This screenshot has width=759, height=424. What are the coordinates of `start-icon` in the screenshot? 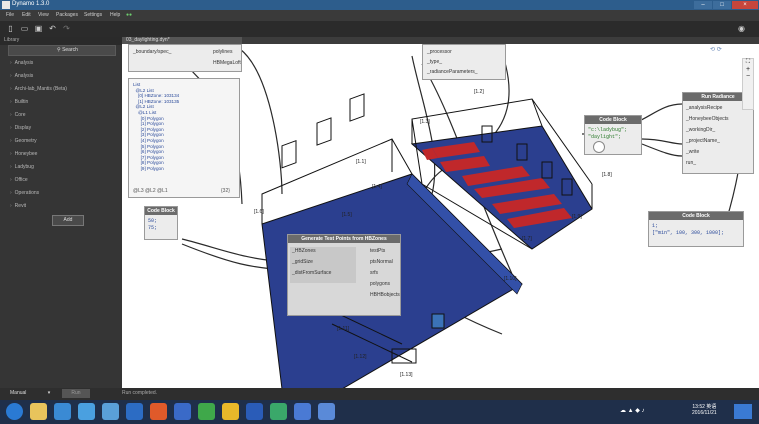 It's located at (14, 411).